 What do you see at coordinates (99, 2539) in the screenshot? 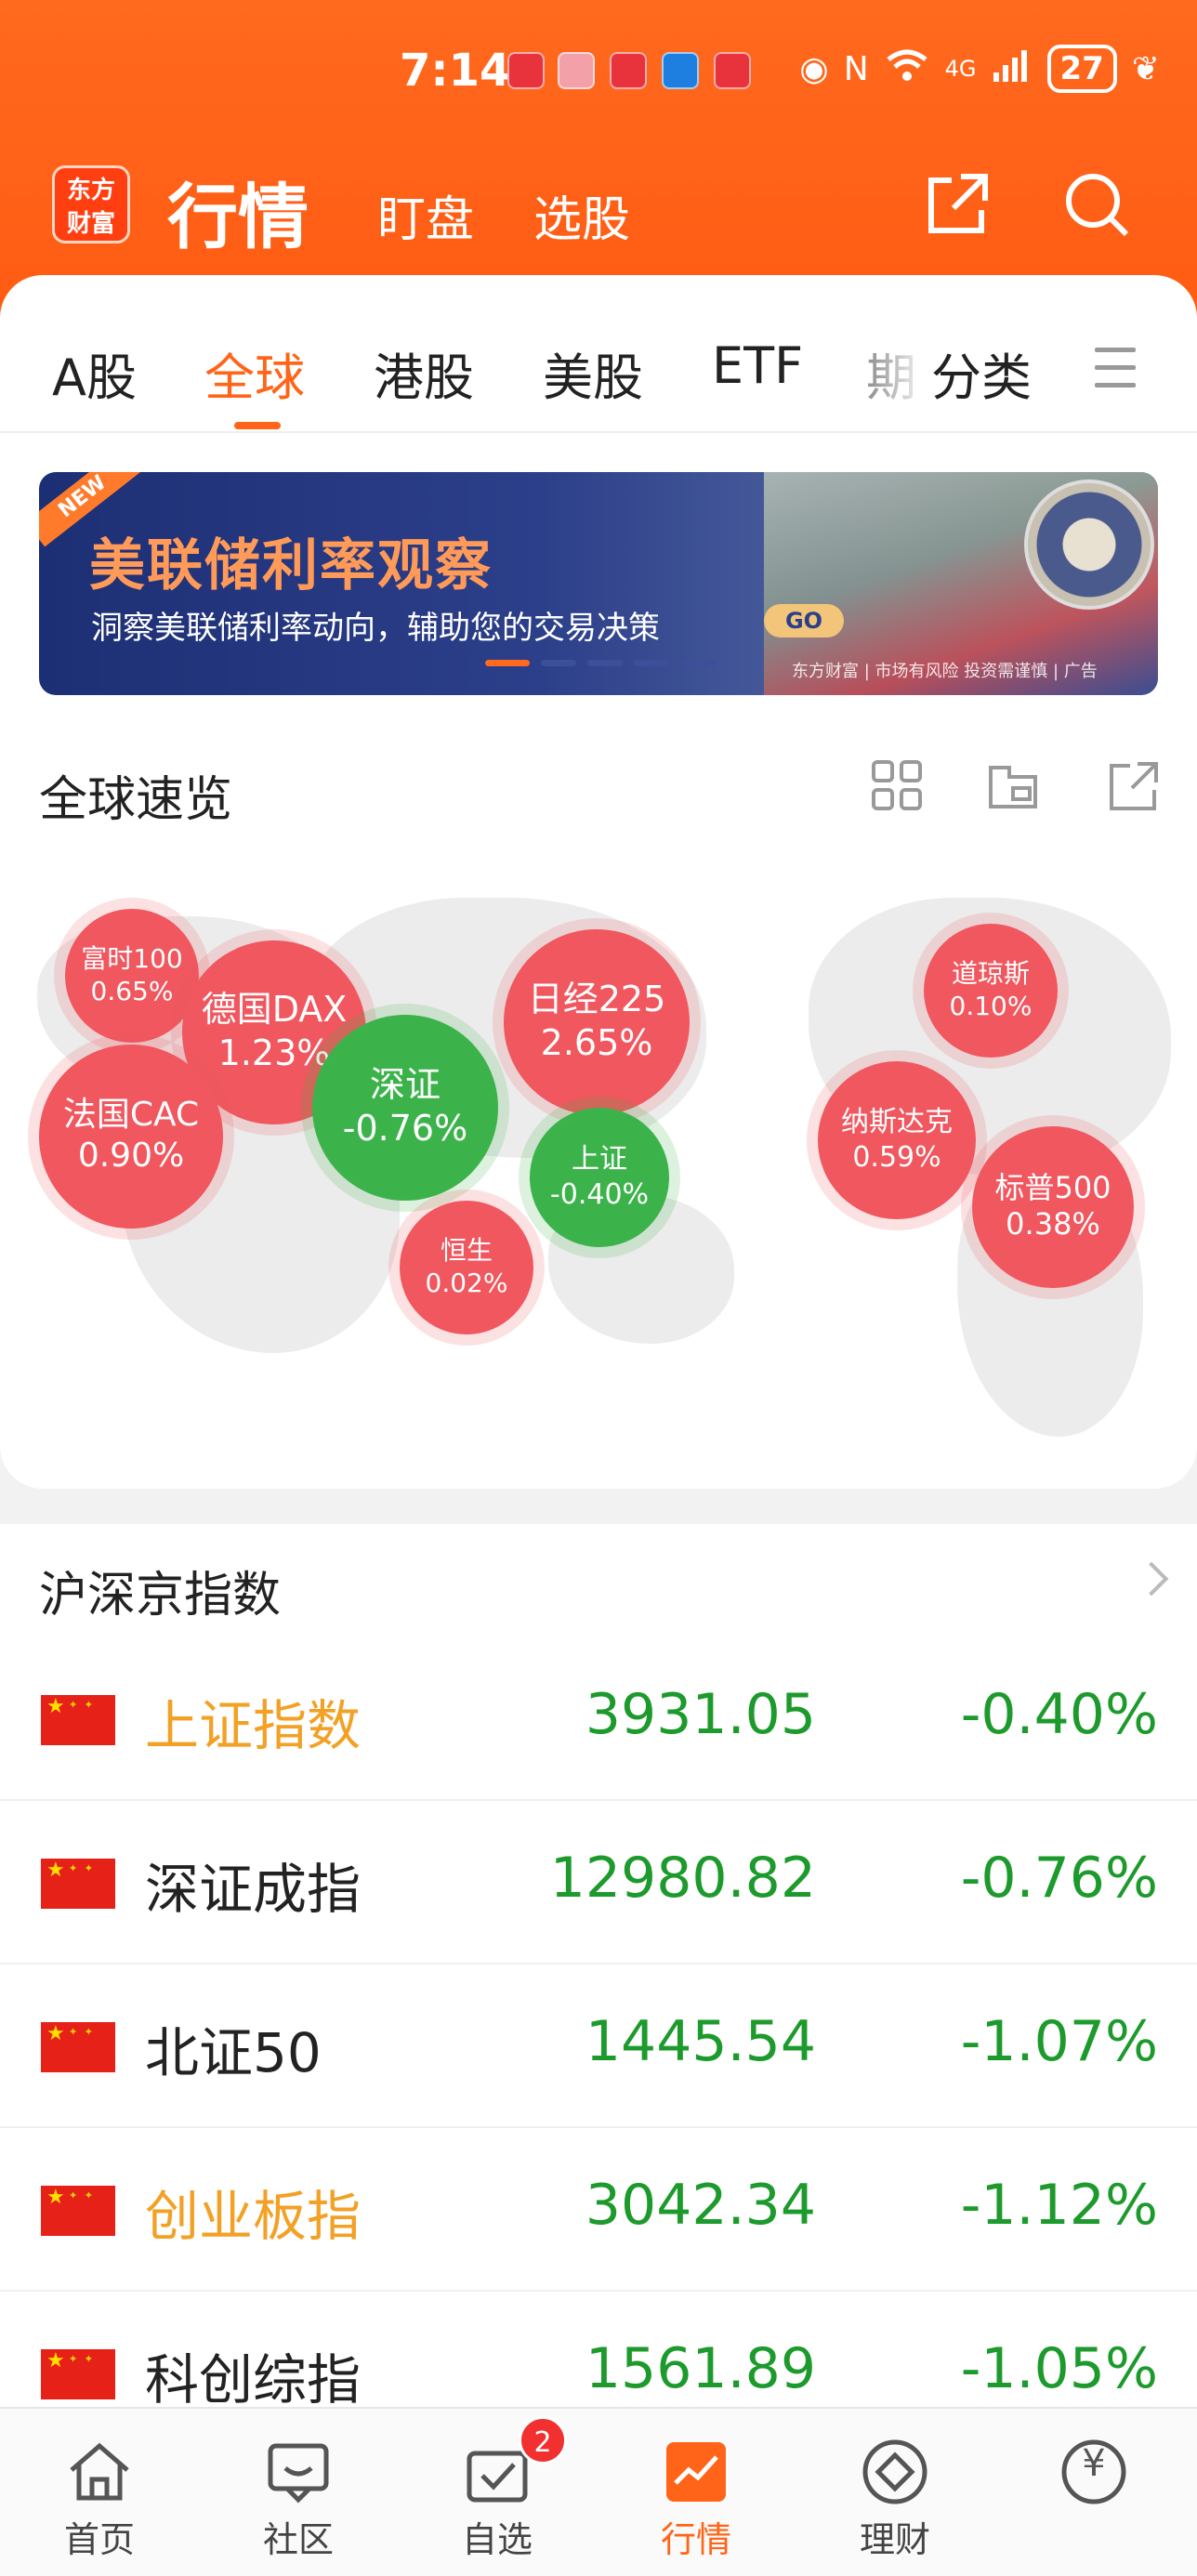
I see `nav-label: 首页` at bounding box center [99, 2539].